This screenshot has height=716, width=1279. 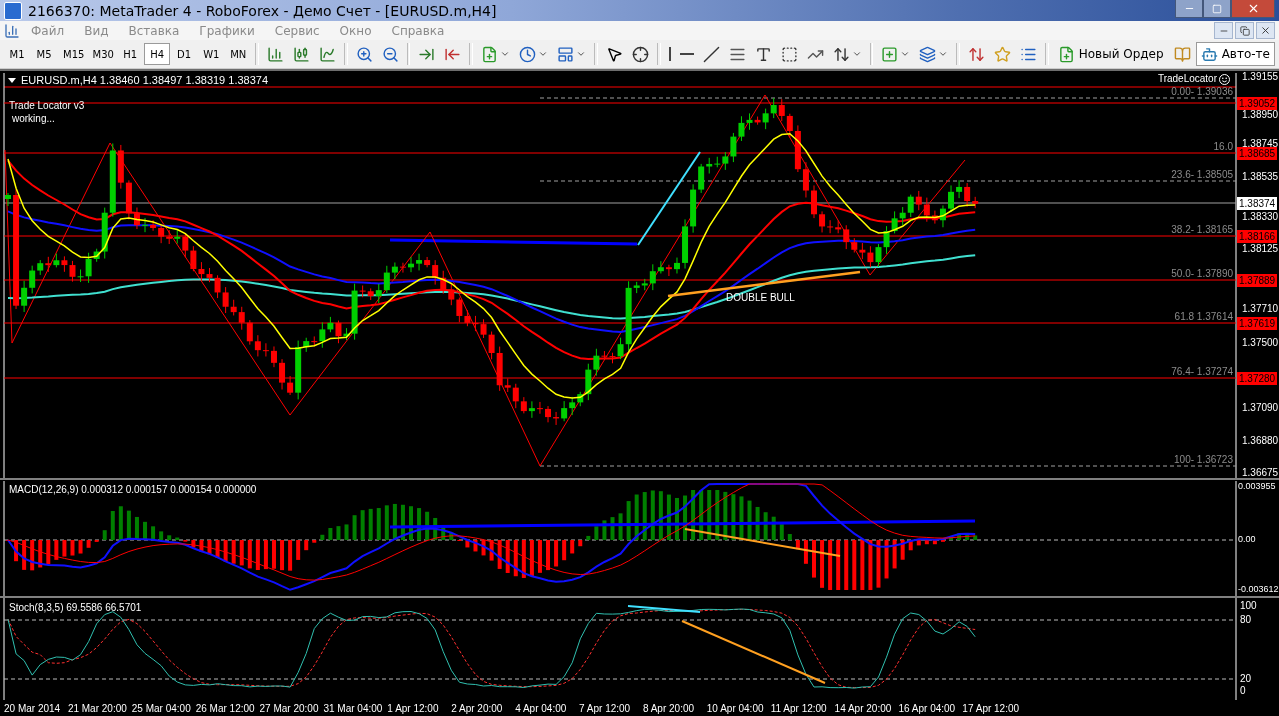 I want to click on indicator-name: Stoch(8,3,5) 69.5586 66.5701, so click(x=75, y=608).